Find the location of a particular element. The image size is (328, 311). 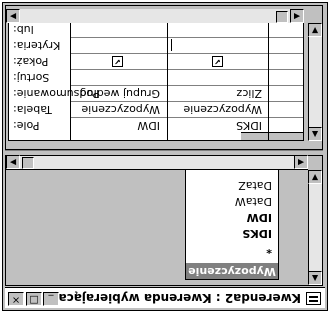

field-item: IDW is located at coordinates (231, 217).